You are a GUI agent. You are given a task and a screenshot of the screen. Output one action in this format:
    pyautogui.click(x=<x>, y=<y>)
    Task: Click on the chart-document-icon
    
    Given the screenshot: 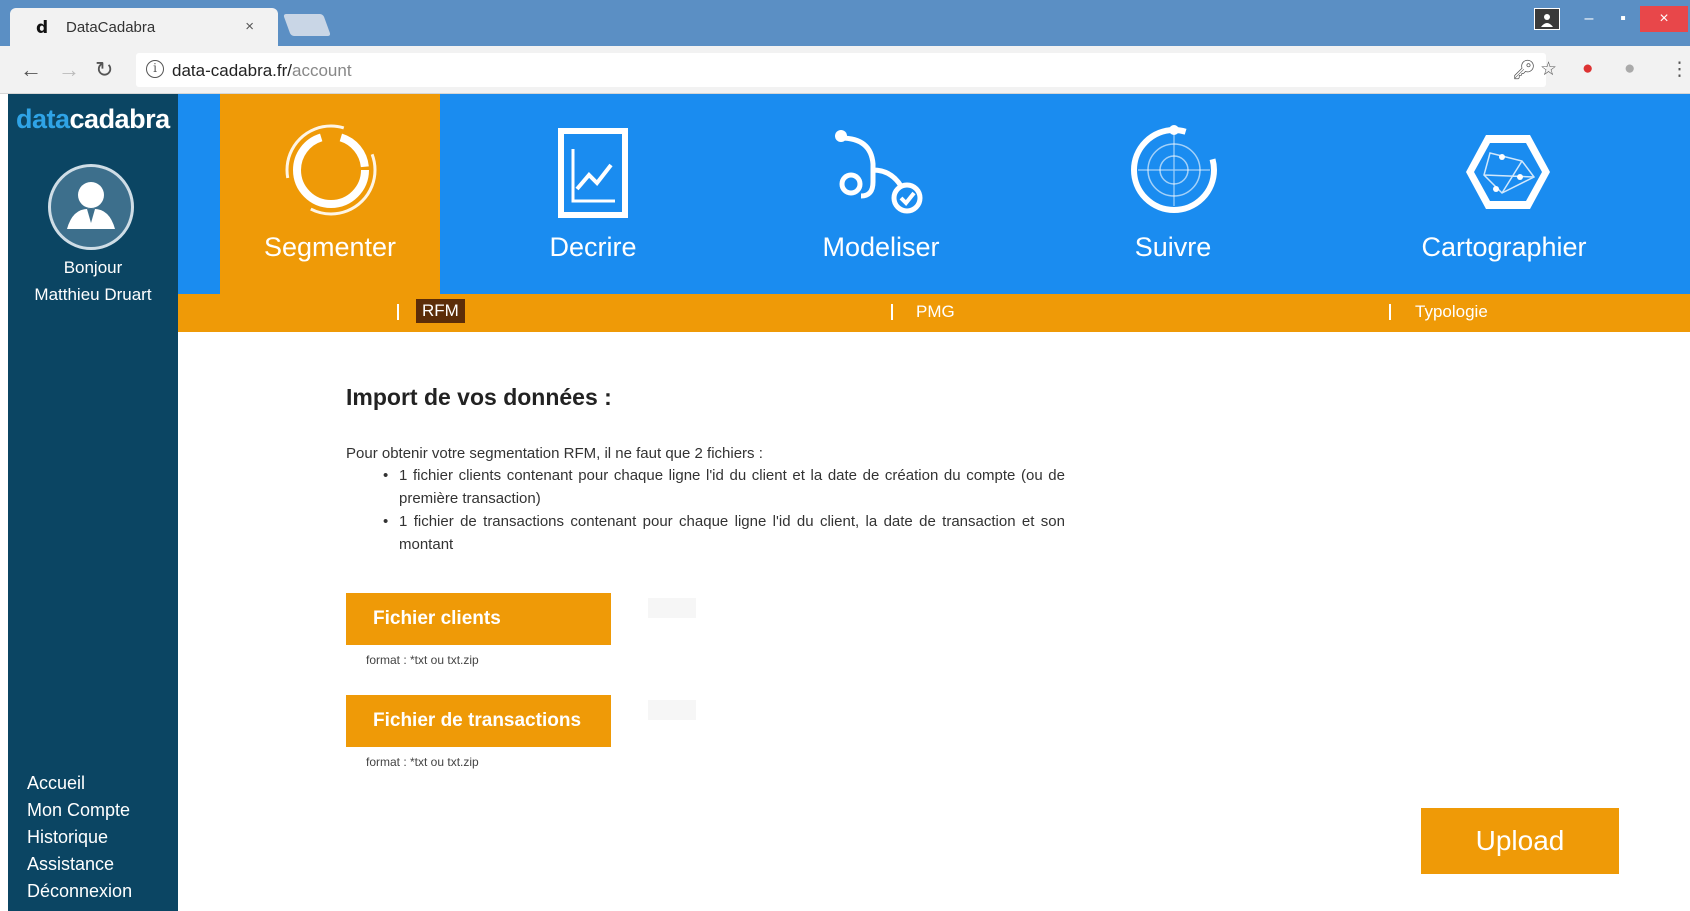 What is the action you would take?
    pyautogui.click(x=593, y=173)
    